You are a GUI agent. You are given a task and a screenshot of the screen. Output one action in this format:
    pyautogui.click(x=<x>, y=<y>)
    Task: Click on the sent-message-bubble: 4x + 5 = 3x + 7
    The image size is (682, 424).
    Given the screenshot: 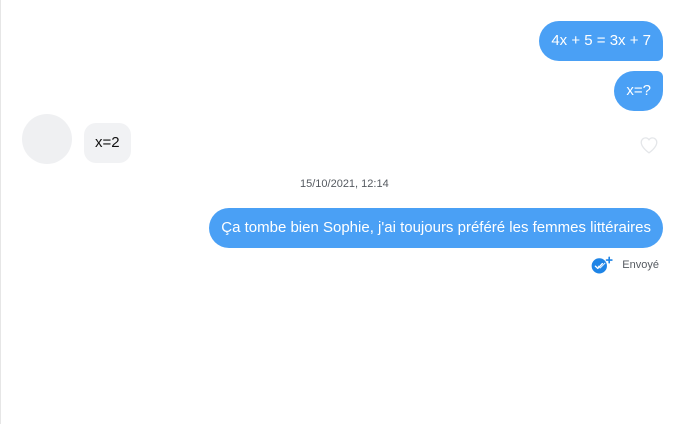 What is the action you would take?
    pyautogui.click(x=601, y=41)
    